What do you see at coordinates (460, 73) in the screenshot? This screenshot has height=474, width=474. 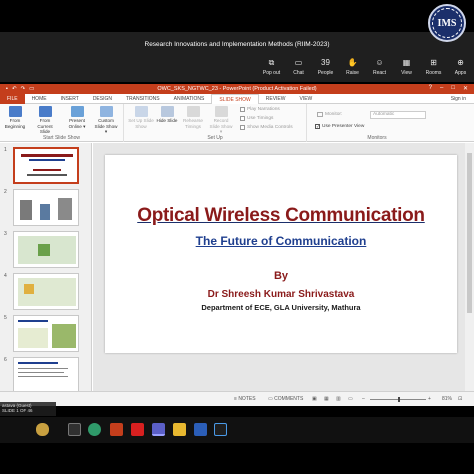 I see `apps-label: Apps` at bounding box center [460, 73].